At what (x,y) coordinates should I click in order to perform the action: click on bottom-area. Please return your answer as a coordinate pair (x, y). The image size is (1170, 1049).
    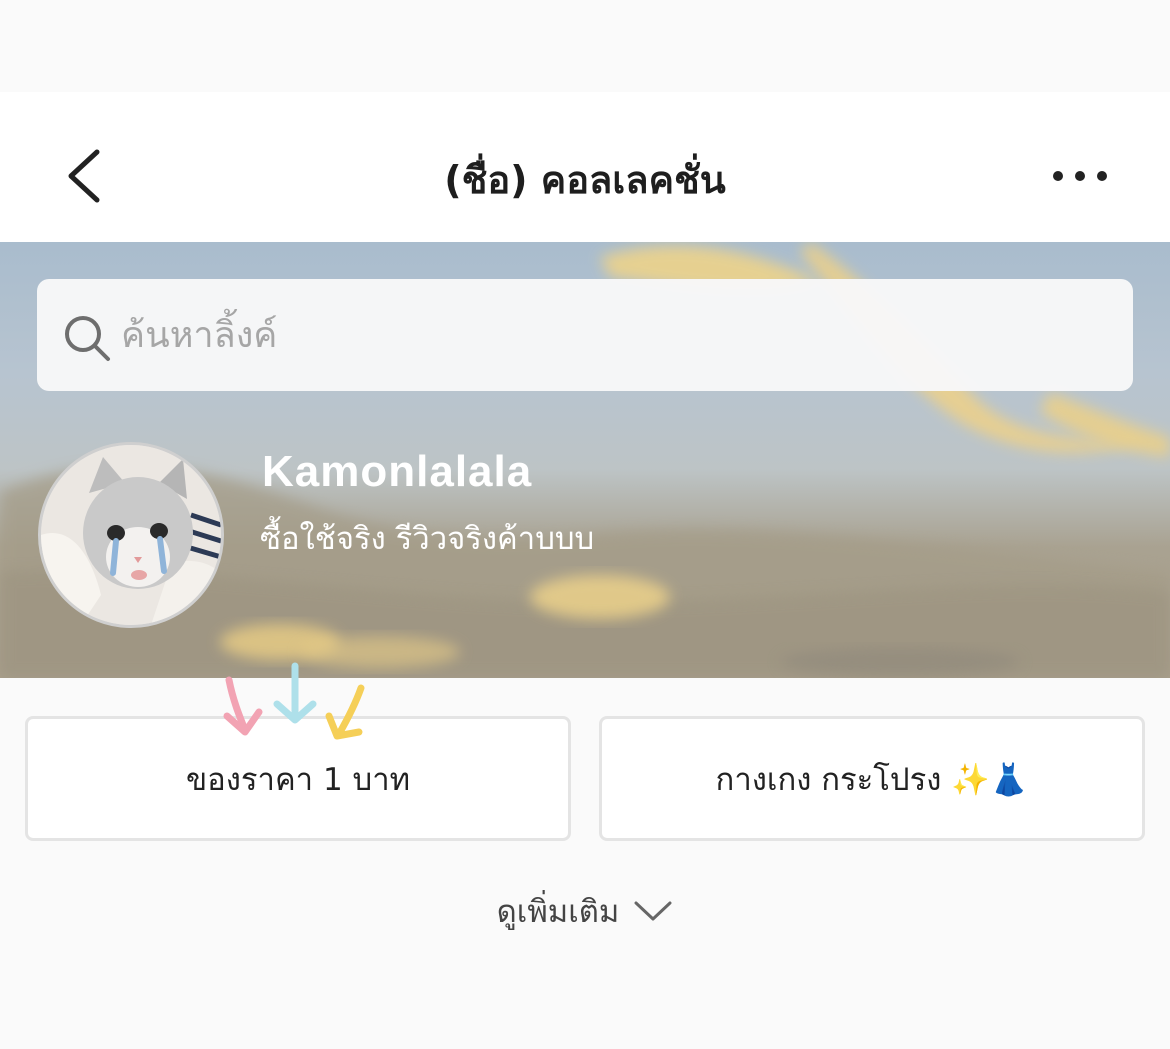
    Looking at the image, I should click on (585, 1007).